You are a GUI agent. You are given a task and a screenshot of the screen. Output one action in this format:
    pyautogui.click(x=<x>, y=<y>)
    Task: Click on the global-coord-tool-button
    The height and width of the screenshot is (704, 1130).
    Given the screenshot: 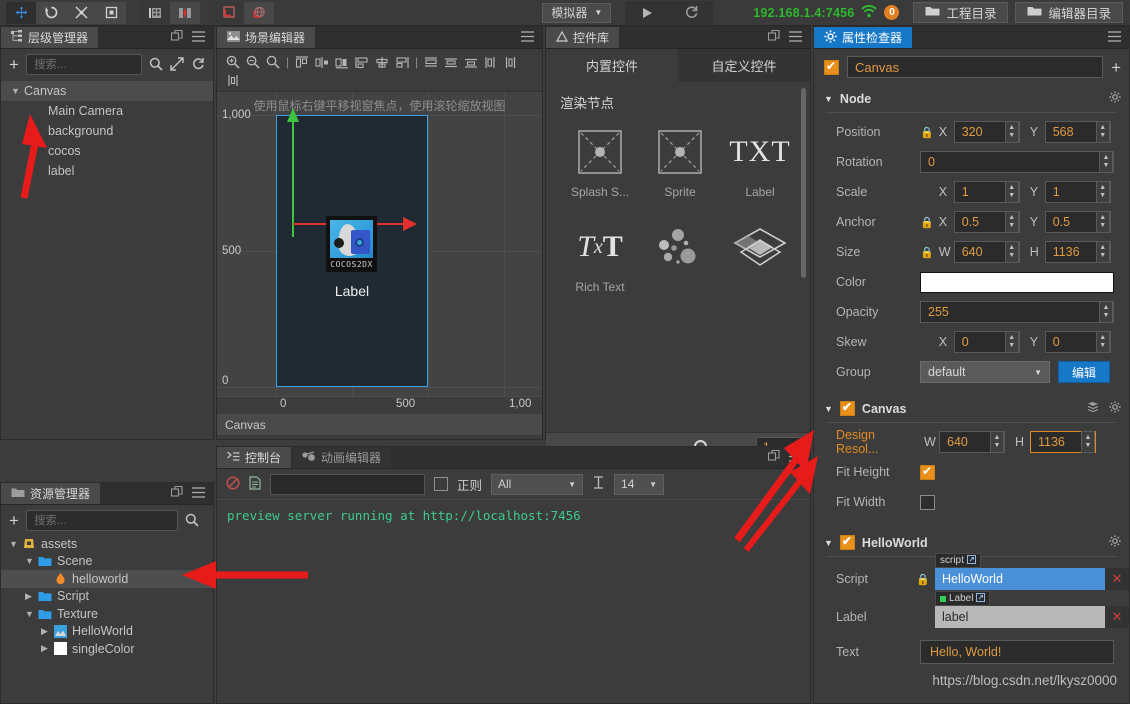 What is the action you would take?
    pyautogui.click(x=259, y=12)
    